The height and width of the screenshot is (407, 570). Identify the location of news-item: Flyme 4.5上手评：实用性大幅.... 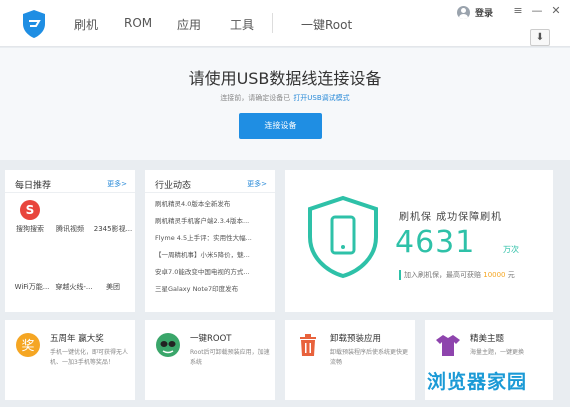
(203, 237).